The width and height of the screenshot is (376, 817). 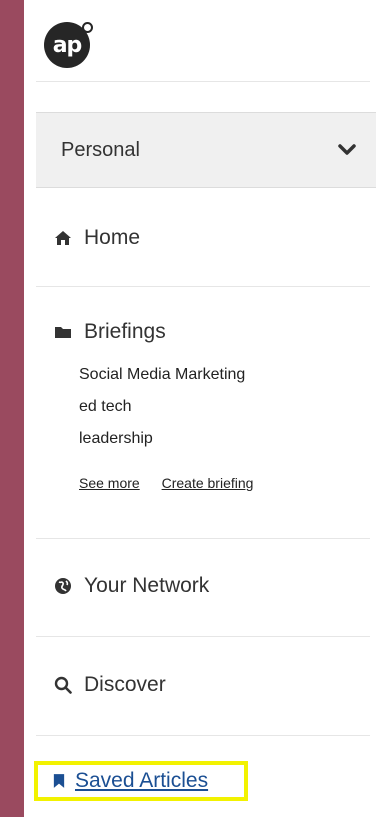 I want to click on logo-text: ap, so click(x=67, y=45).